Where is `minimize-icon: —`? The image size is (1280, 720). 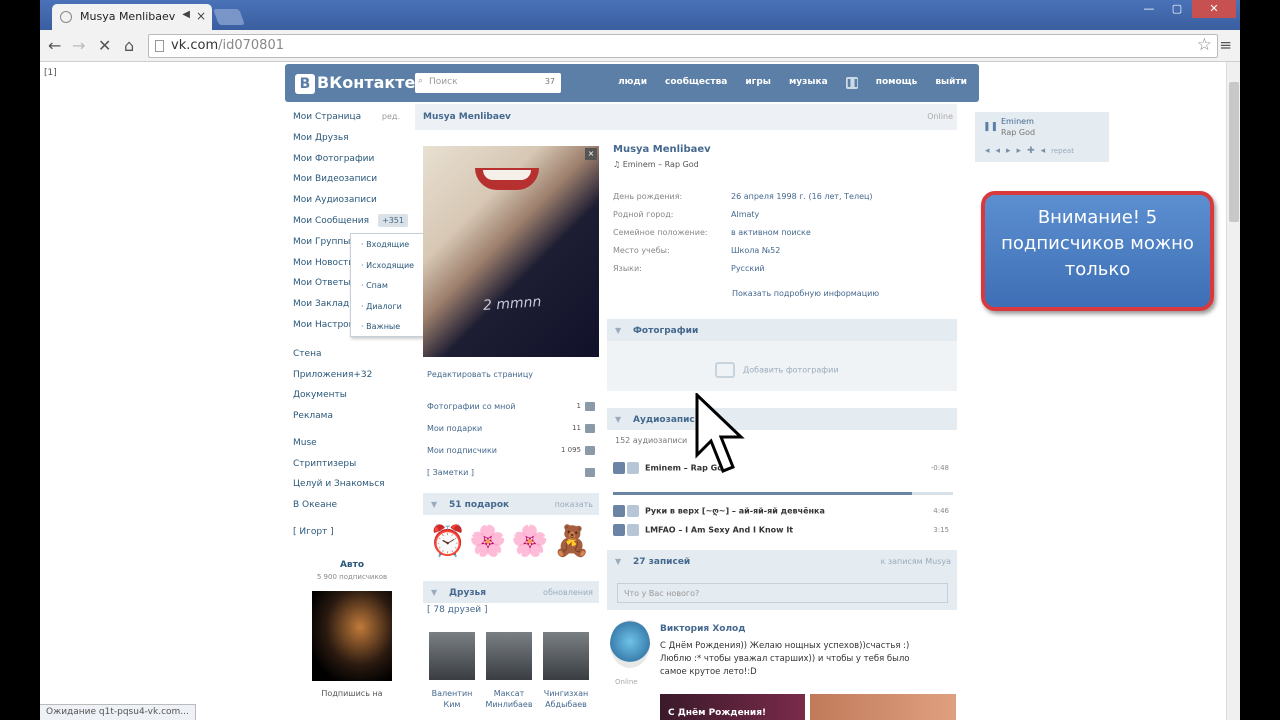
minimize-icon: — is located at coordinates (1149, 9).